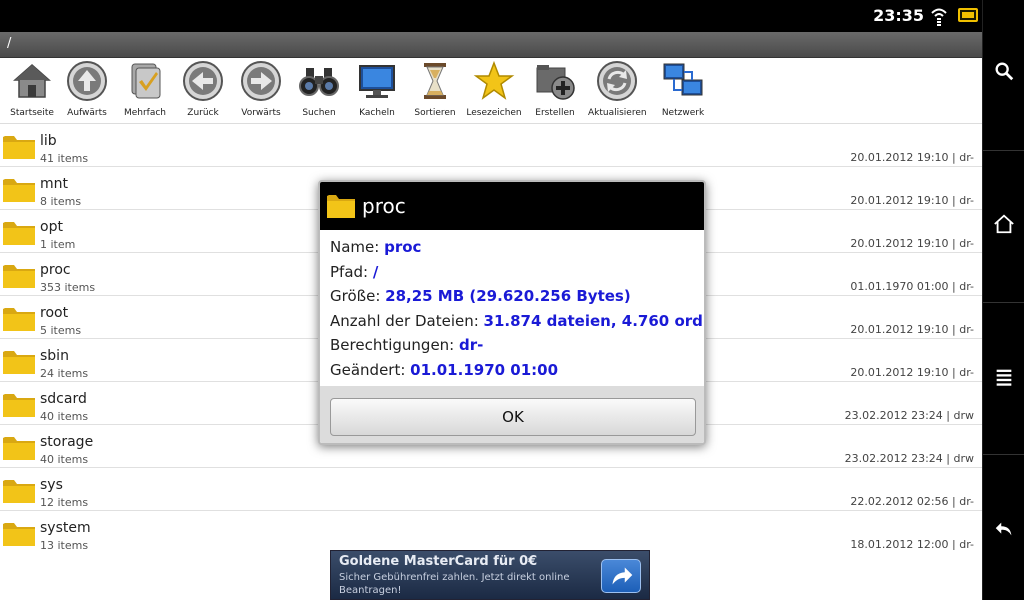  I want to click on create-label: Erstellen, so click(555, 113).